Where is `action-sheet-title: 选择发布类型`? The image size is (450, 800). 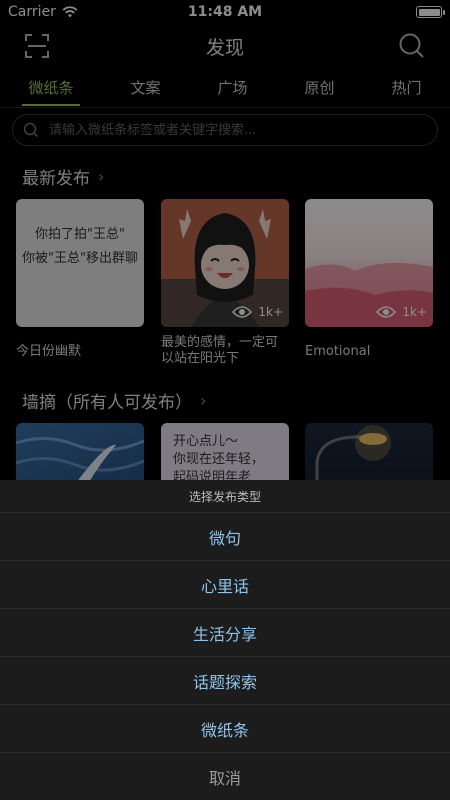 action-sheet-title: 选择发布类型 is located at coordinates (225, 496).